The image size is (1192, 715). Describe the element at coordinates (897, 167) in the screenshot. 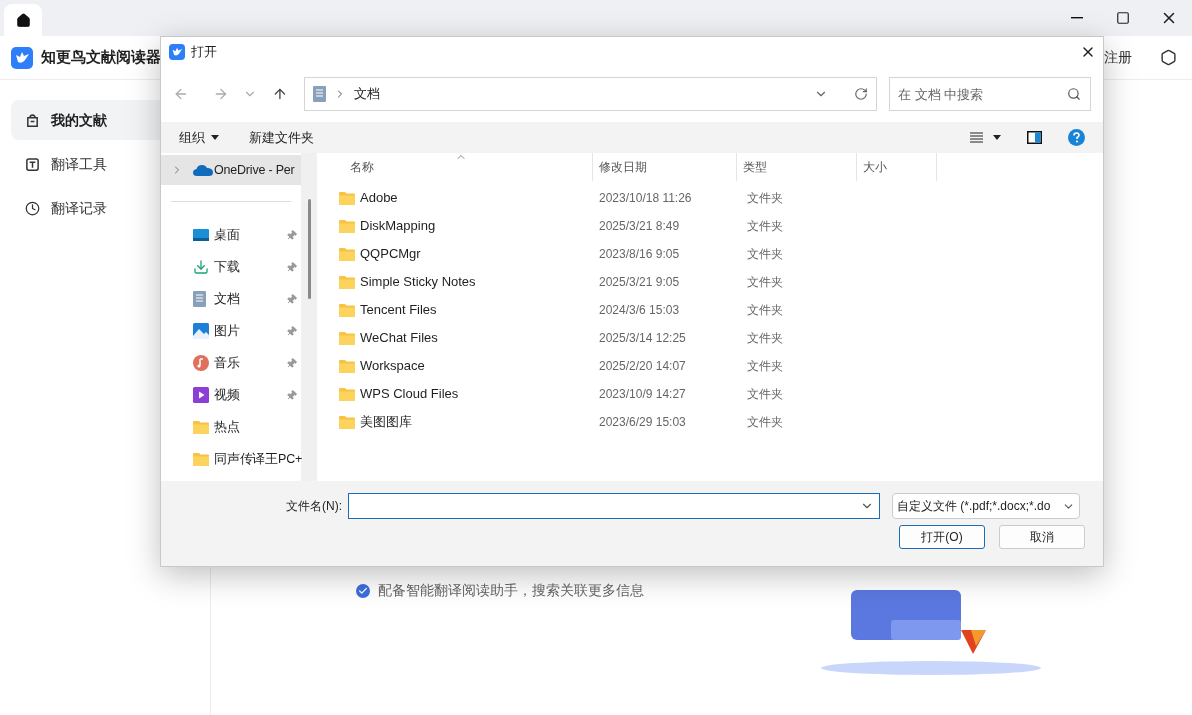

I see `column-header: 大小` at that location.